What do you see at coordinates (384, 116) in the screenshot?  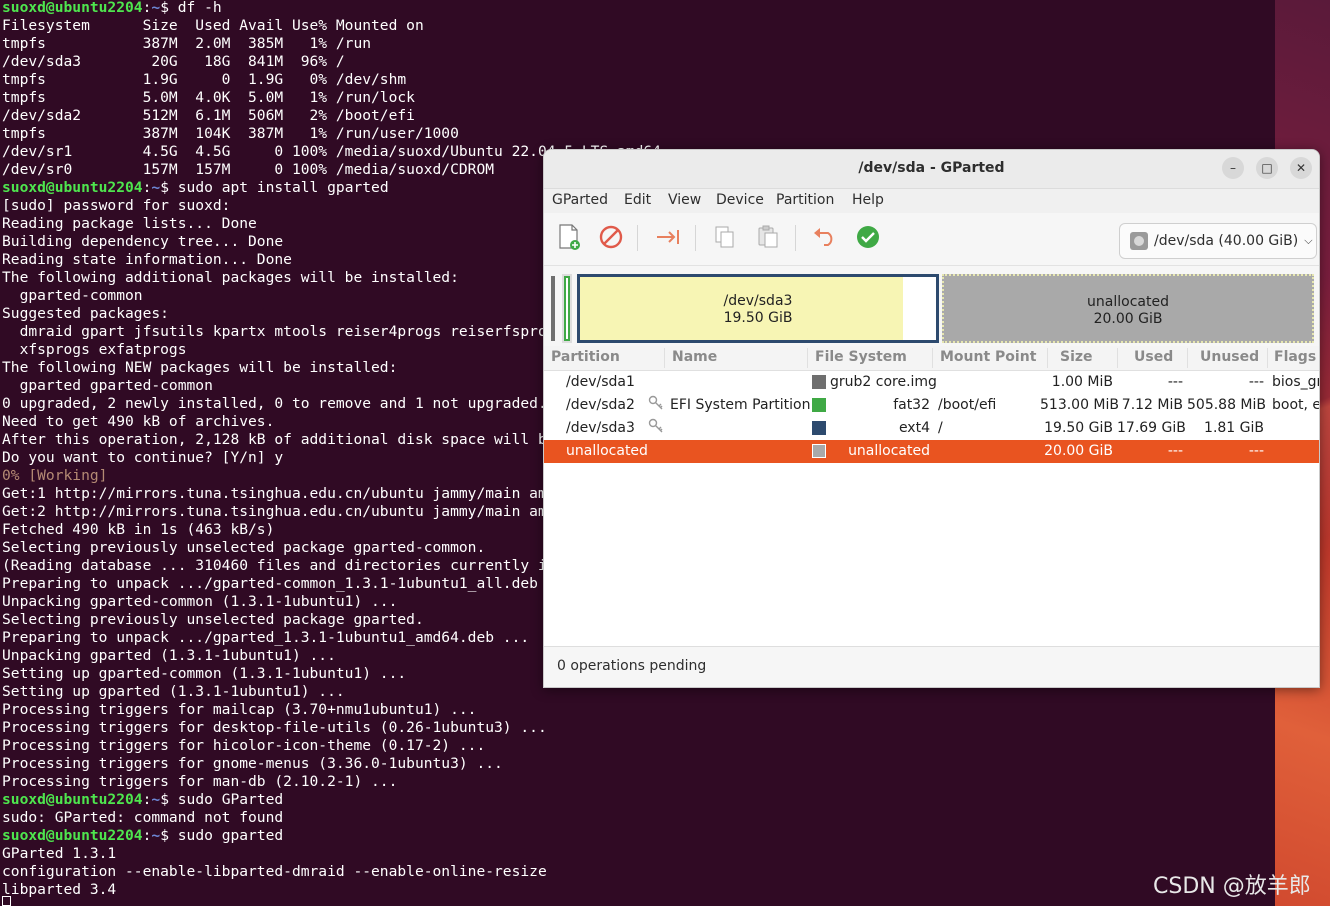 I see `terminal-line: /dev/sda2 512M 6.1M 506M 2% /boot/efi` at bounding box center [384, 116].